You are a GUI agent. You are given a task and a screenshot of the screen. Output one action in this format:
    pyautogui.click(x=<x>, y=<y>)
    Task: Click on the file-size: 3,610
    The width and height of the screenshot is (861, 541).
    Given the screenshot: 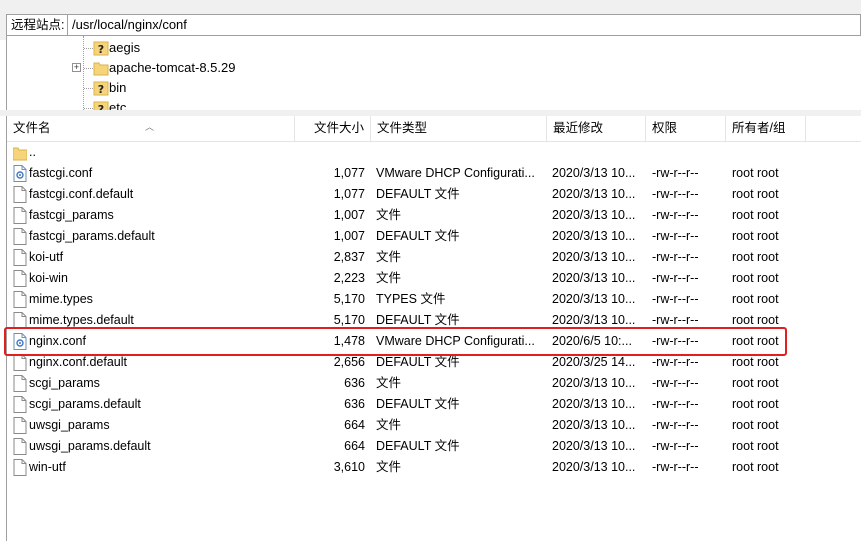 What is the action you would take?
    pyautogui.click(x=349, y=467)
    